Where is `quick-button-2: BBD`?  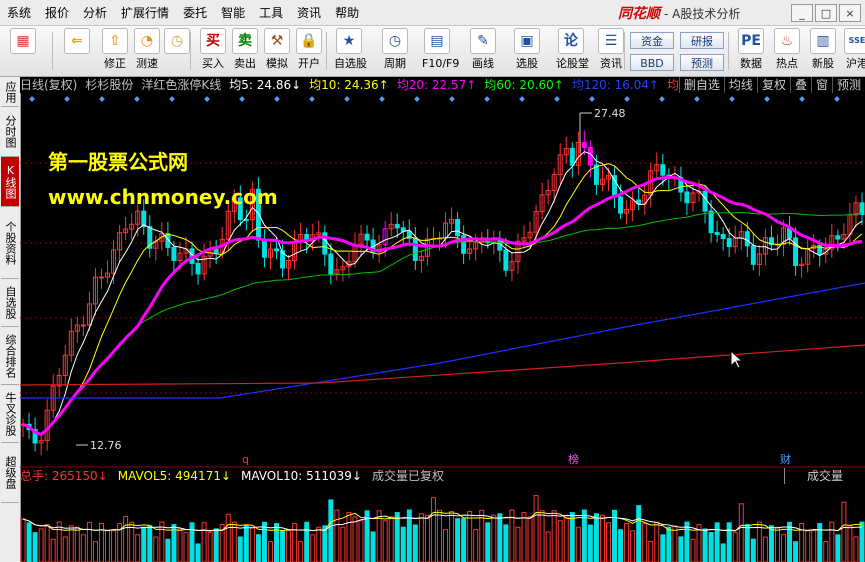
quick-button-2: BBD is located at coordinates (652, 62).